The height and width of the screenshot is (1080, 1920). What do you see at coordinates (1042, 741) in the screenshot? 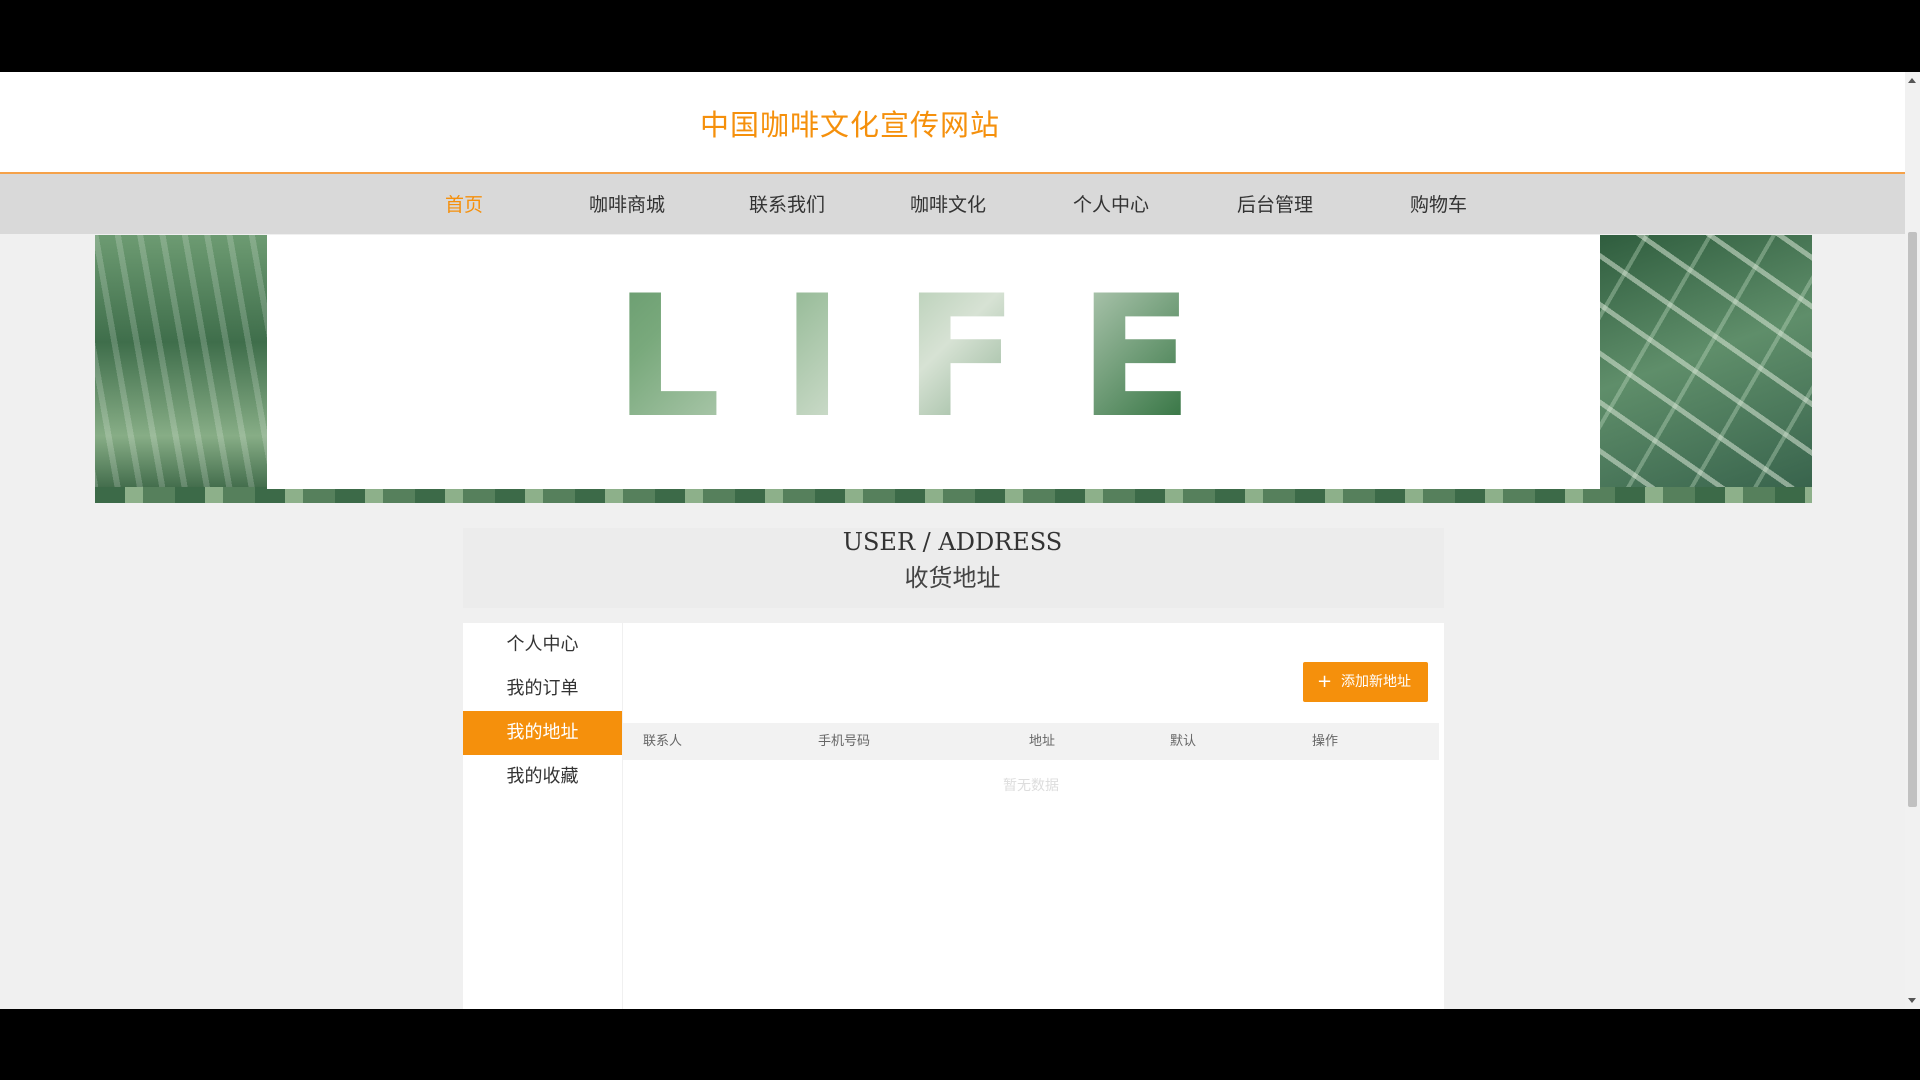
I see `column-header-address: 地址` at bounding box center [1042, 741].